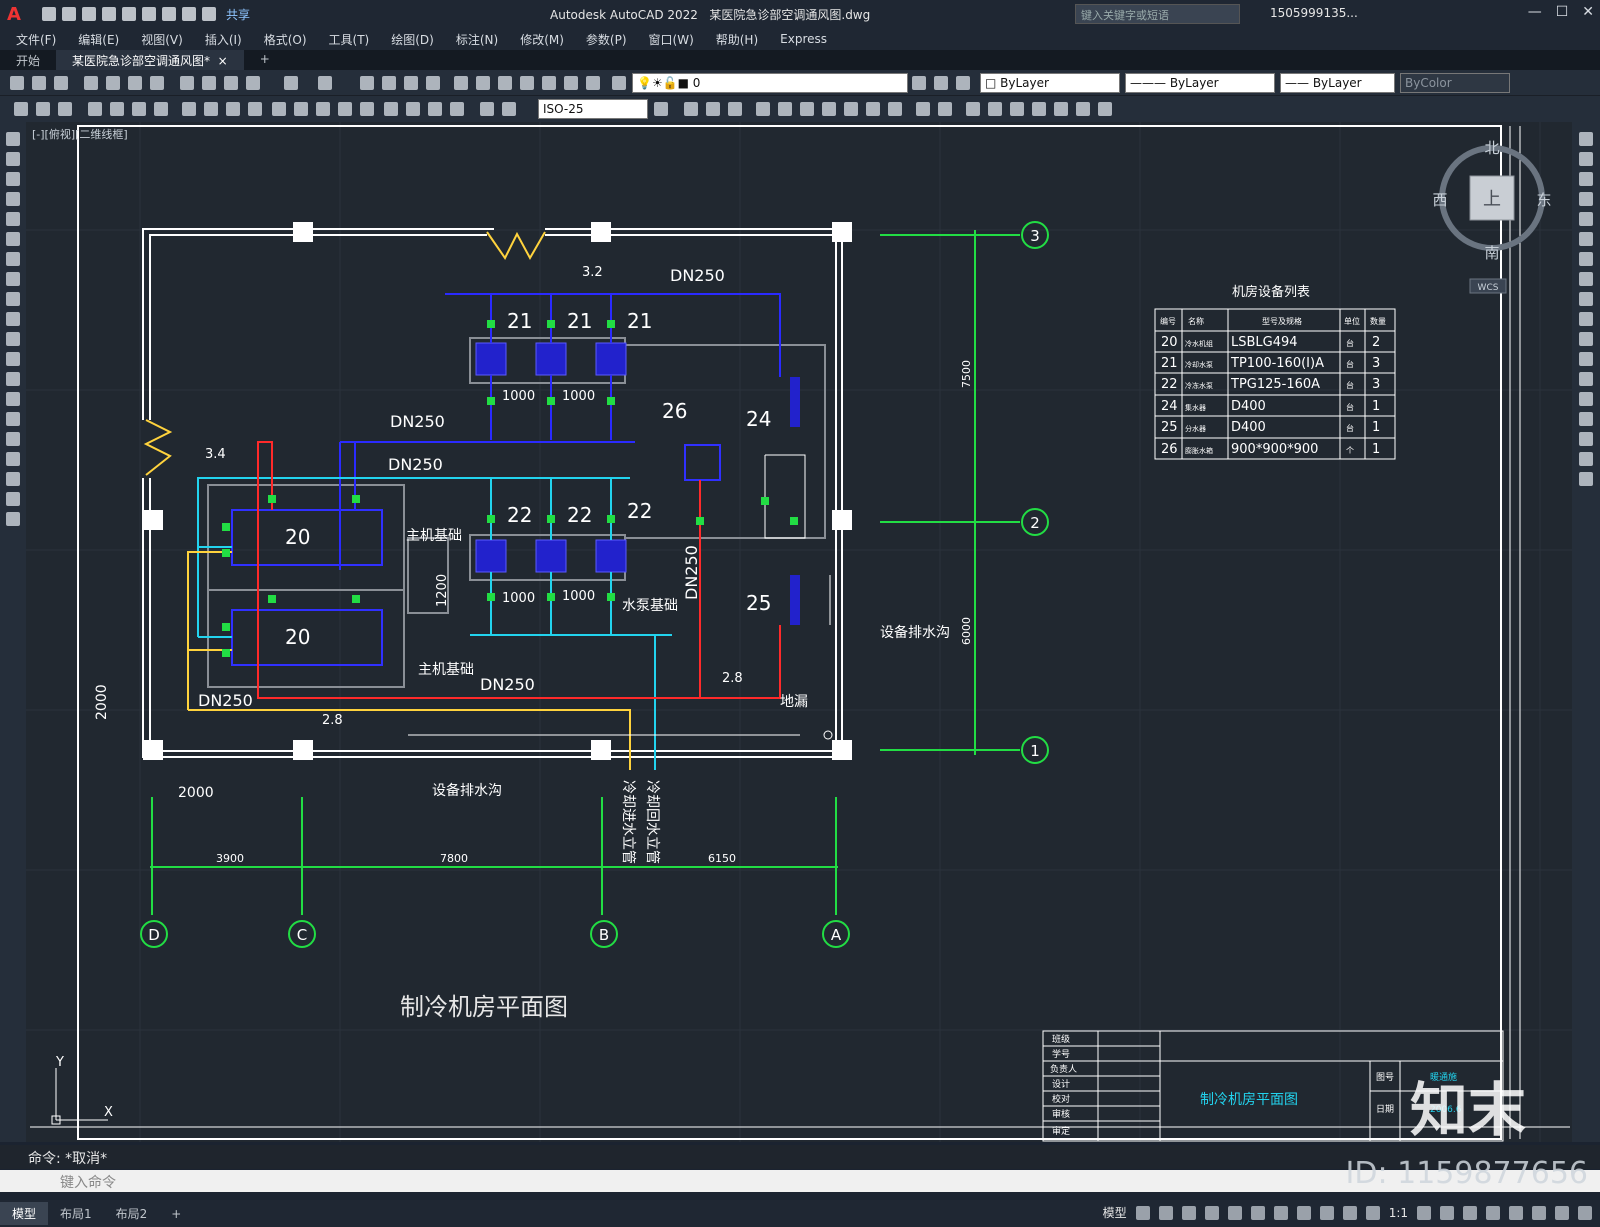 Image resolution: width=1600 pixels, height=1227 pixels. I want to click on lineweight-icon, so click(1303, 1212).